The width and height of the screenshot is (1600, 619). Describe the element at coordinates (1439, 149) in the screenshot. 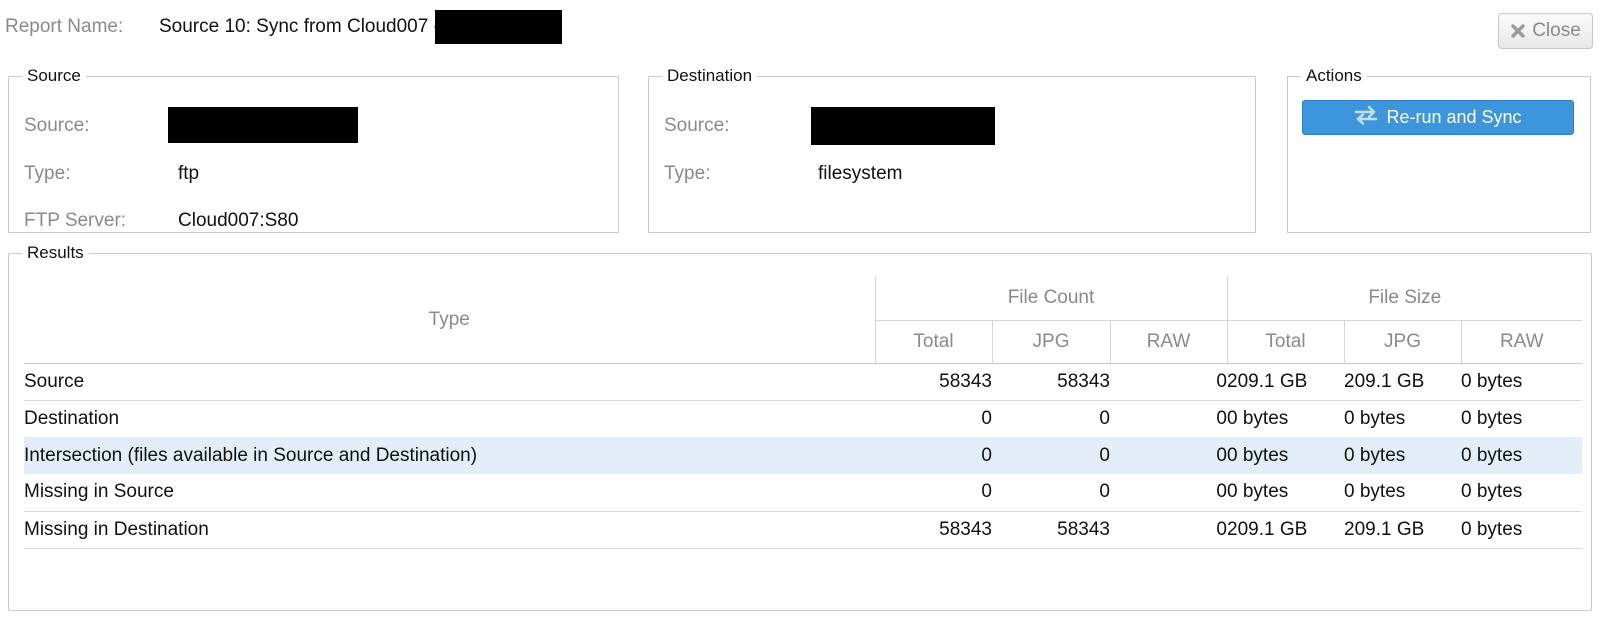

I see `actions-panel: Actions Re-run and Sync` at that location.